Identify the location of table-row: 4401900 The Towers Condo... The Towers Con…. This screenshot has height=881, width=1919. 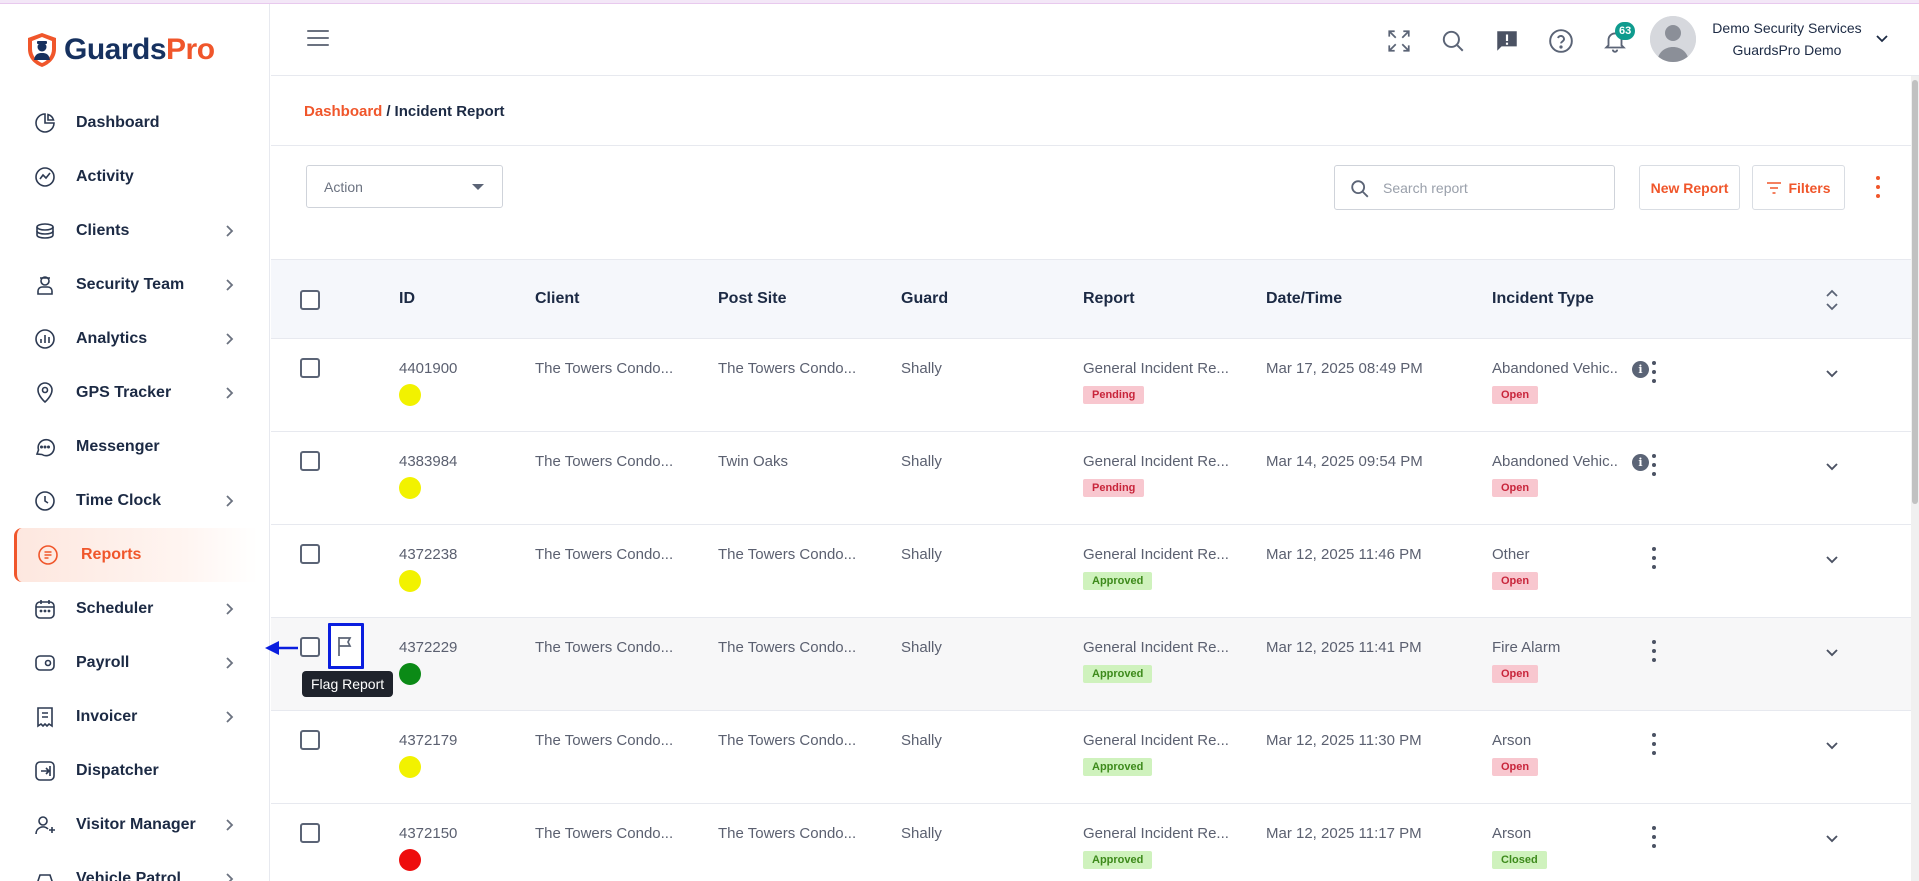
(1091, 385).